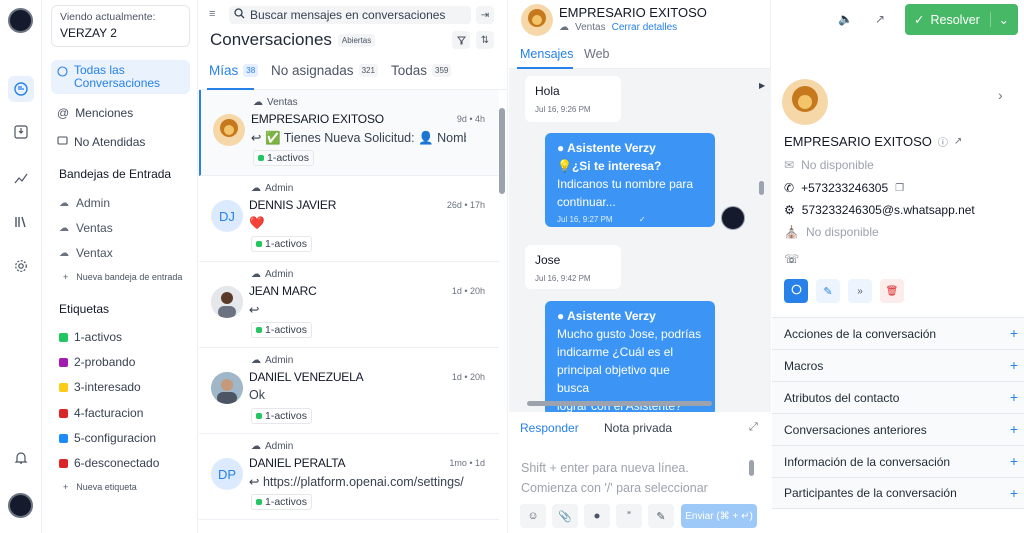 This screenshot has height=533, width=1024. What do you see at coordinates (90, 337) in the screenshot?
I see `sidebar-label-1: 1-activos` at bounding box center [90, 337].